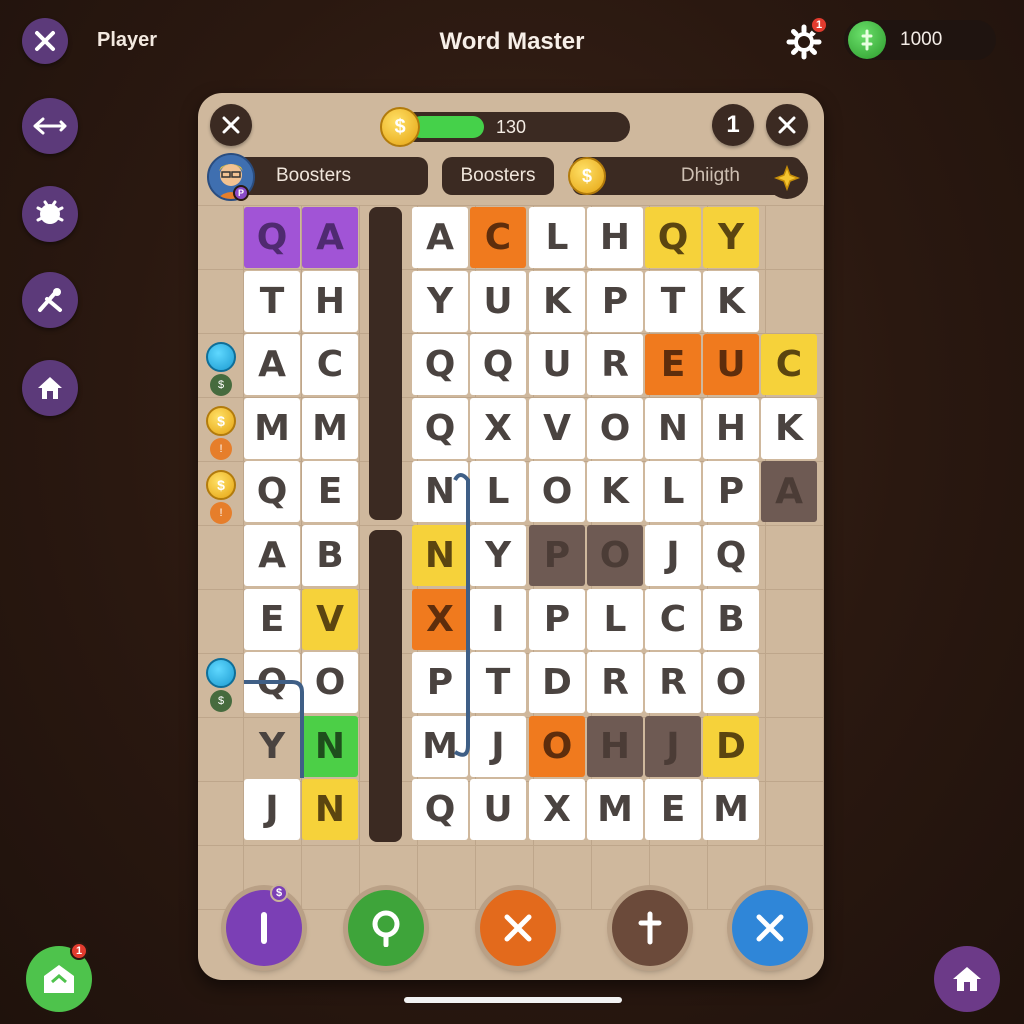 This screenshot has height=1024, width=1024. I want to click on shop-house-icon, so click(59, 979).